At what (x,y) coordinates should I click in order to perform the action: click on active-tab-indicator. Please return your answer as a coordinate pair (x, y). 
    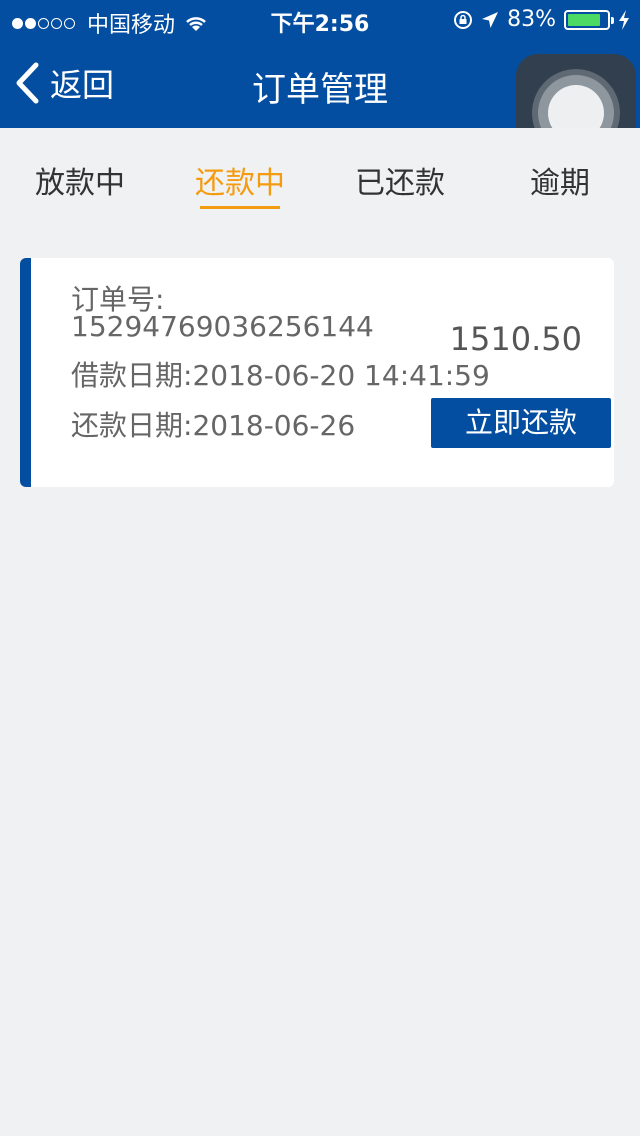
    Looking at the image, I should click on (240, 207).